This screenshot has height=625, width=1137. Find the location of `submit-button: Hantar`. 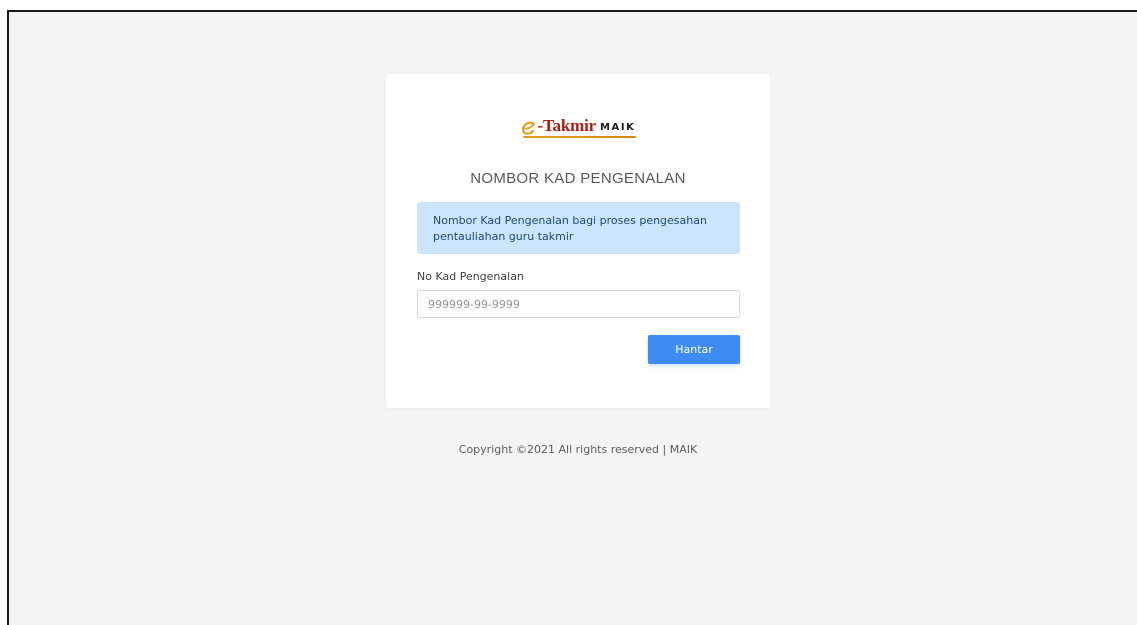

submit-button: Hantar is located at coordinates (694, 349).